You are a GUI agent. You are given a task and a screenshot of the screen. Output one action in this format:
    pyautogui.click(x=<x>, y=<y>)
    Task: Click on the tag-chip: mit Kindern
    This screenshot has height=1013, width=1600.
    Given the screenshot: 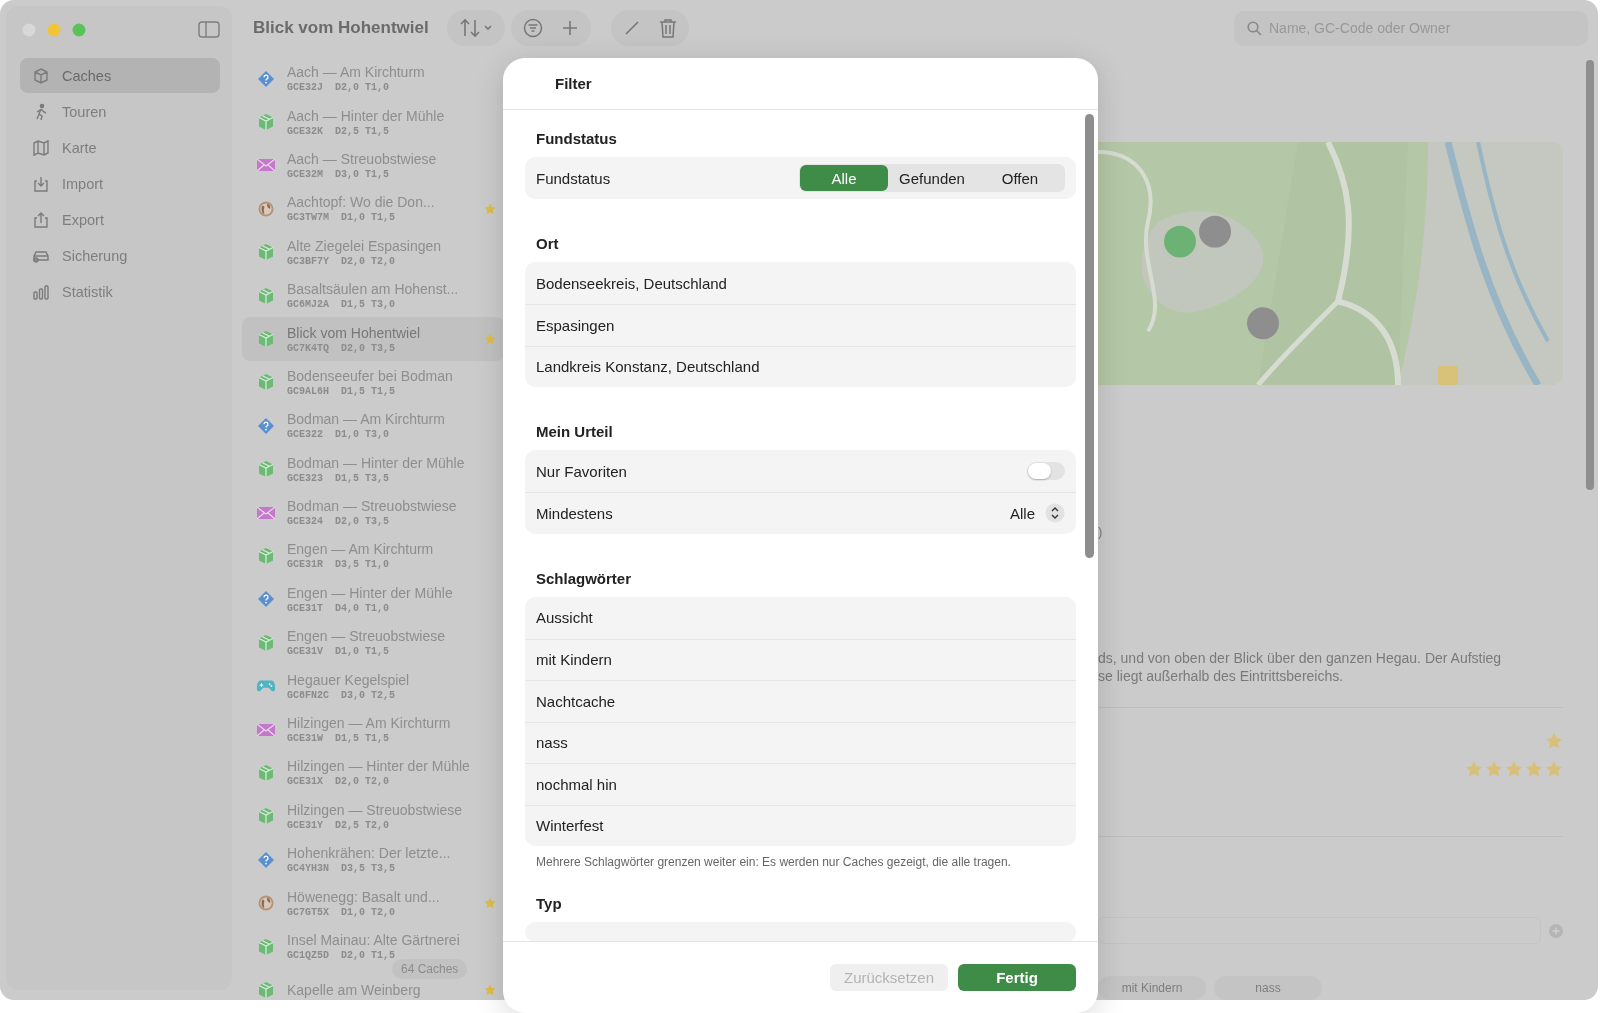 What is the action you would take?
    pyautogui.click(x=1152, y=988)
    